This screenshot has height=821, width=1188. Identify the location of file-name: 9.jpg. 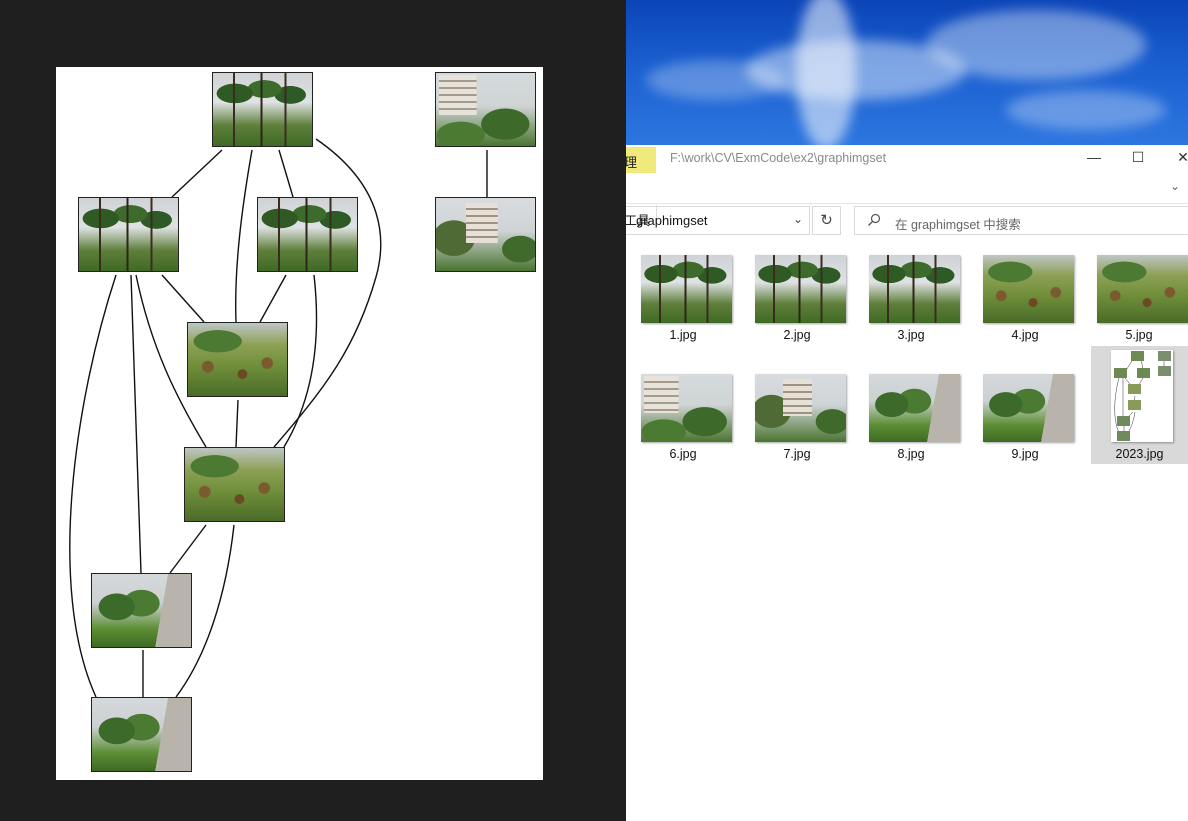
(1025, 454).